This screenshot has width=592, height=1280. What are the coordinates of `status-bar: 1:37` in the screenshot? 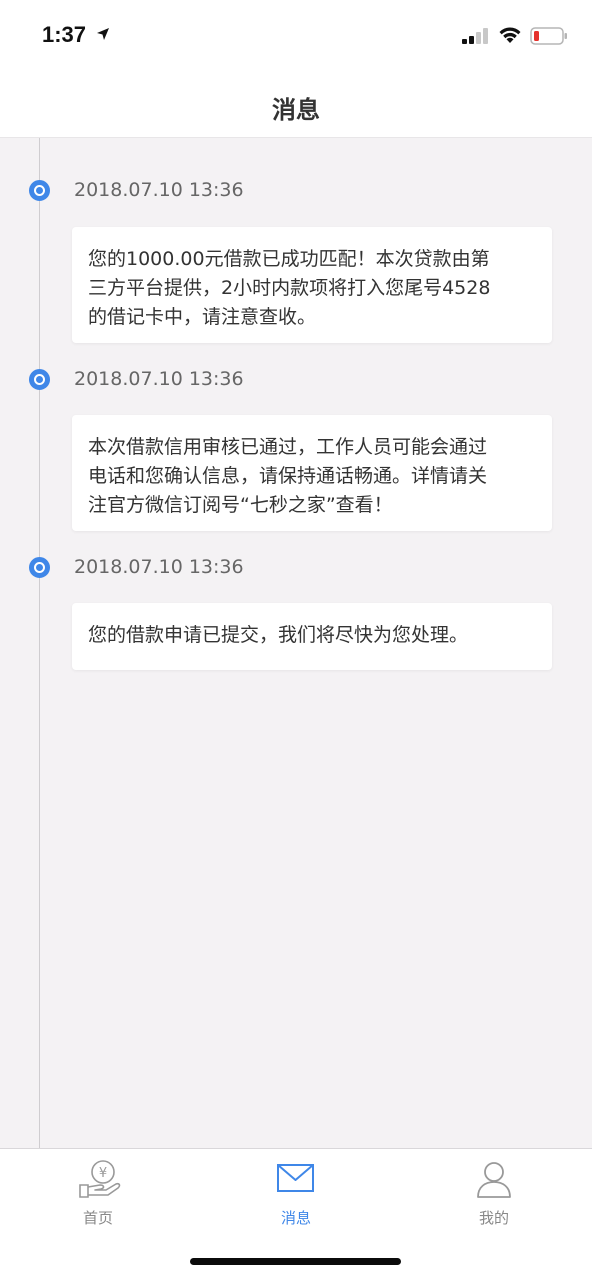 It's located at (296, 36).